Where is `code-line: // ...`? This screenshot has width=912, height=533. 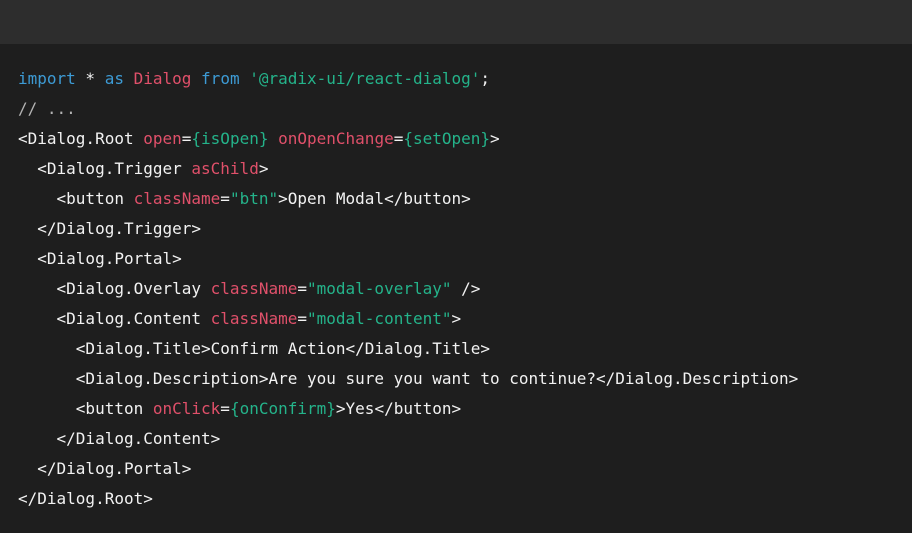 code-line: // ... is located at coordinates (408, 109).